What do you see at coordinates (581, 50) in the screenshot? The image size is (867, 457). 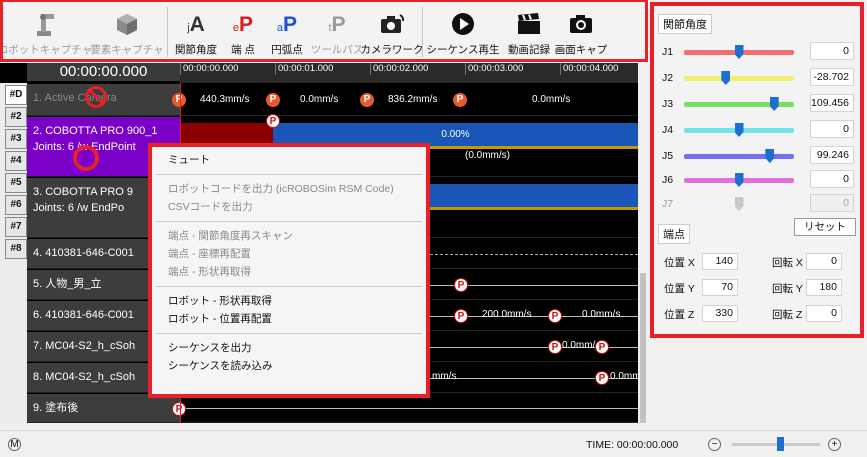 I see `screen-capture-label: 画面キャプ` at bounding box center [581, 50].